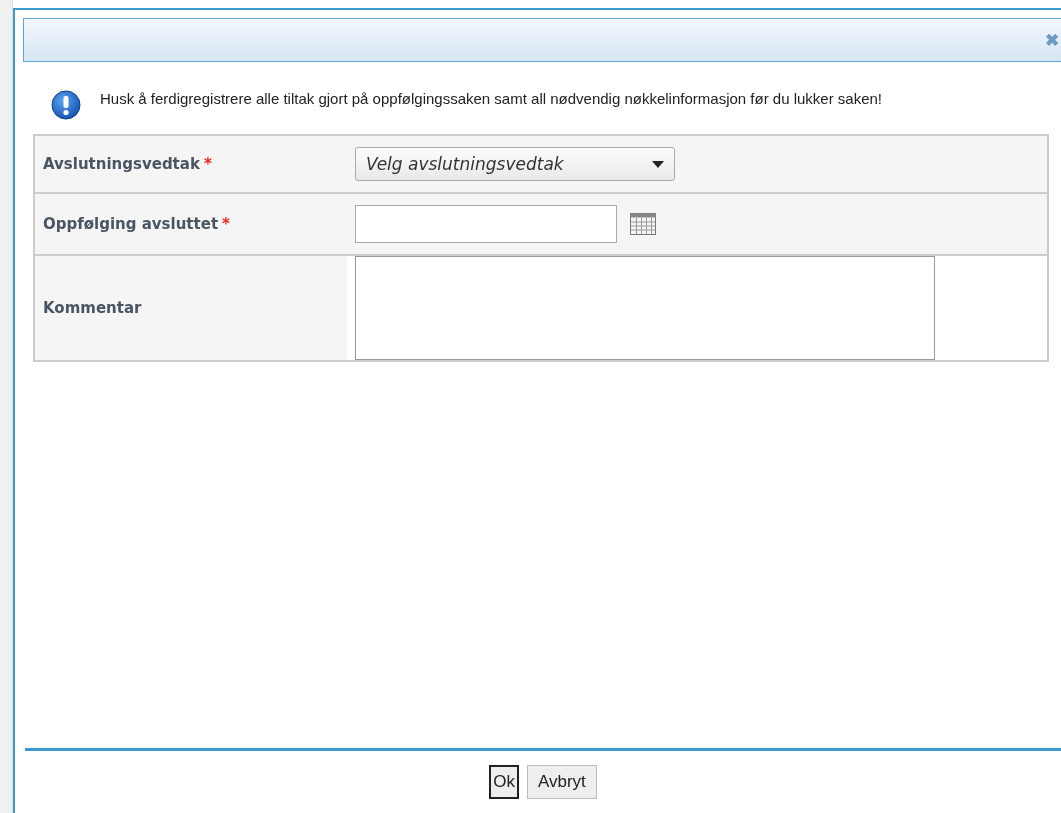 This screenshot has height=813, width=1061. I want to click on comment-field, so click(645, 308).